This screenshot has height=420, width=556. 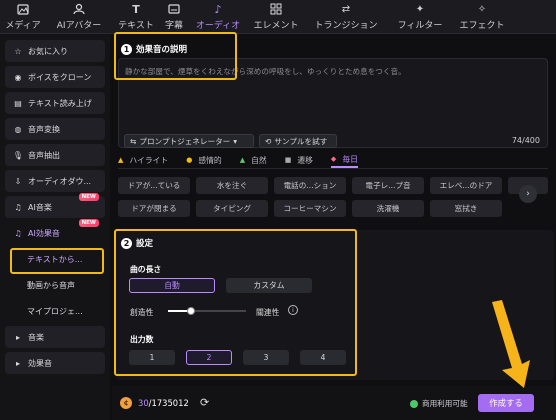 I want to click on media-icon, so click(x=23, y=9).